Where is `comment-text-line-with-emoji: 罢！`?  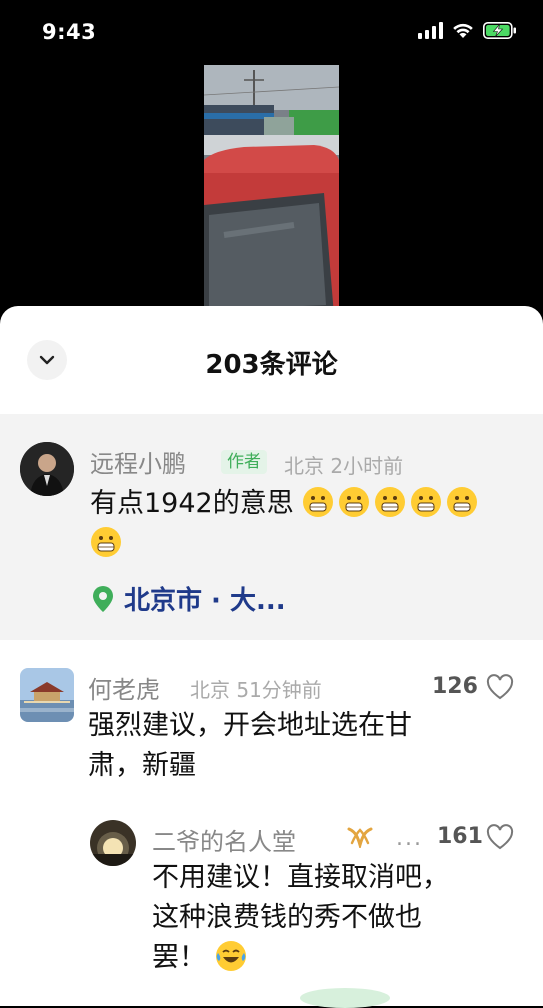 comment-text-line-with-emoji: 罢！ is located at coordinates (342, 958).